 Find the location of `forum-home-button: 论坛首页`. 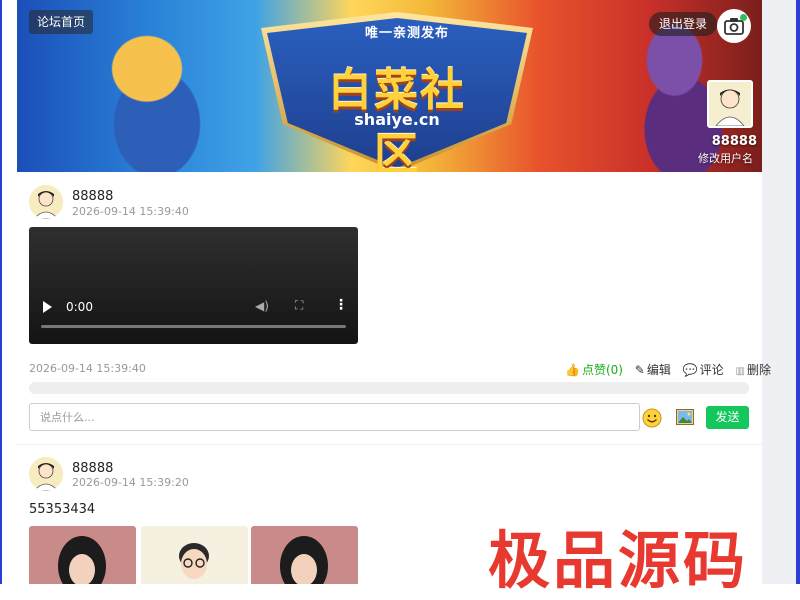

forum-home-button: 论坛首页 is located at coordinates (61, 22).